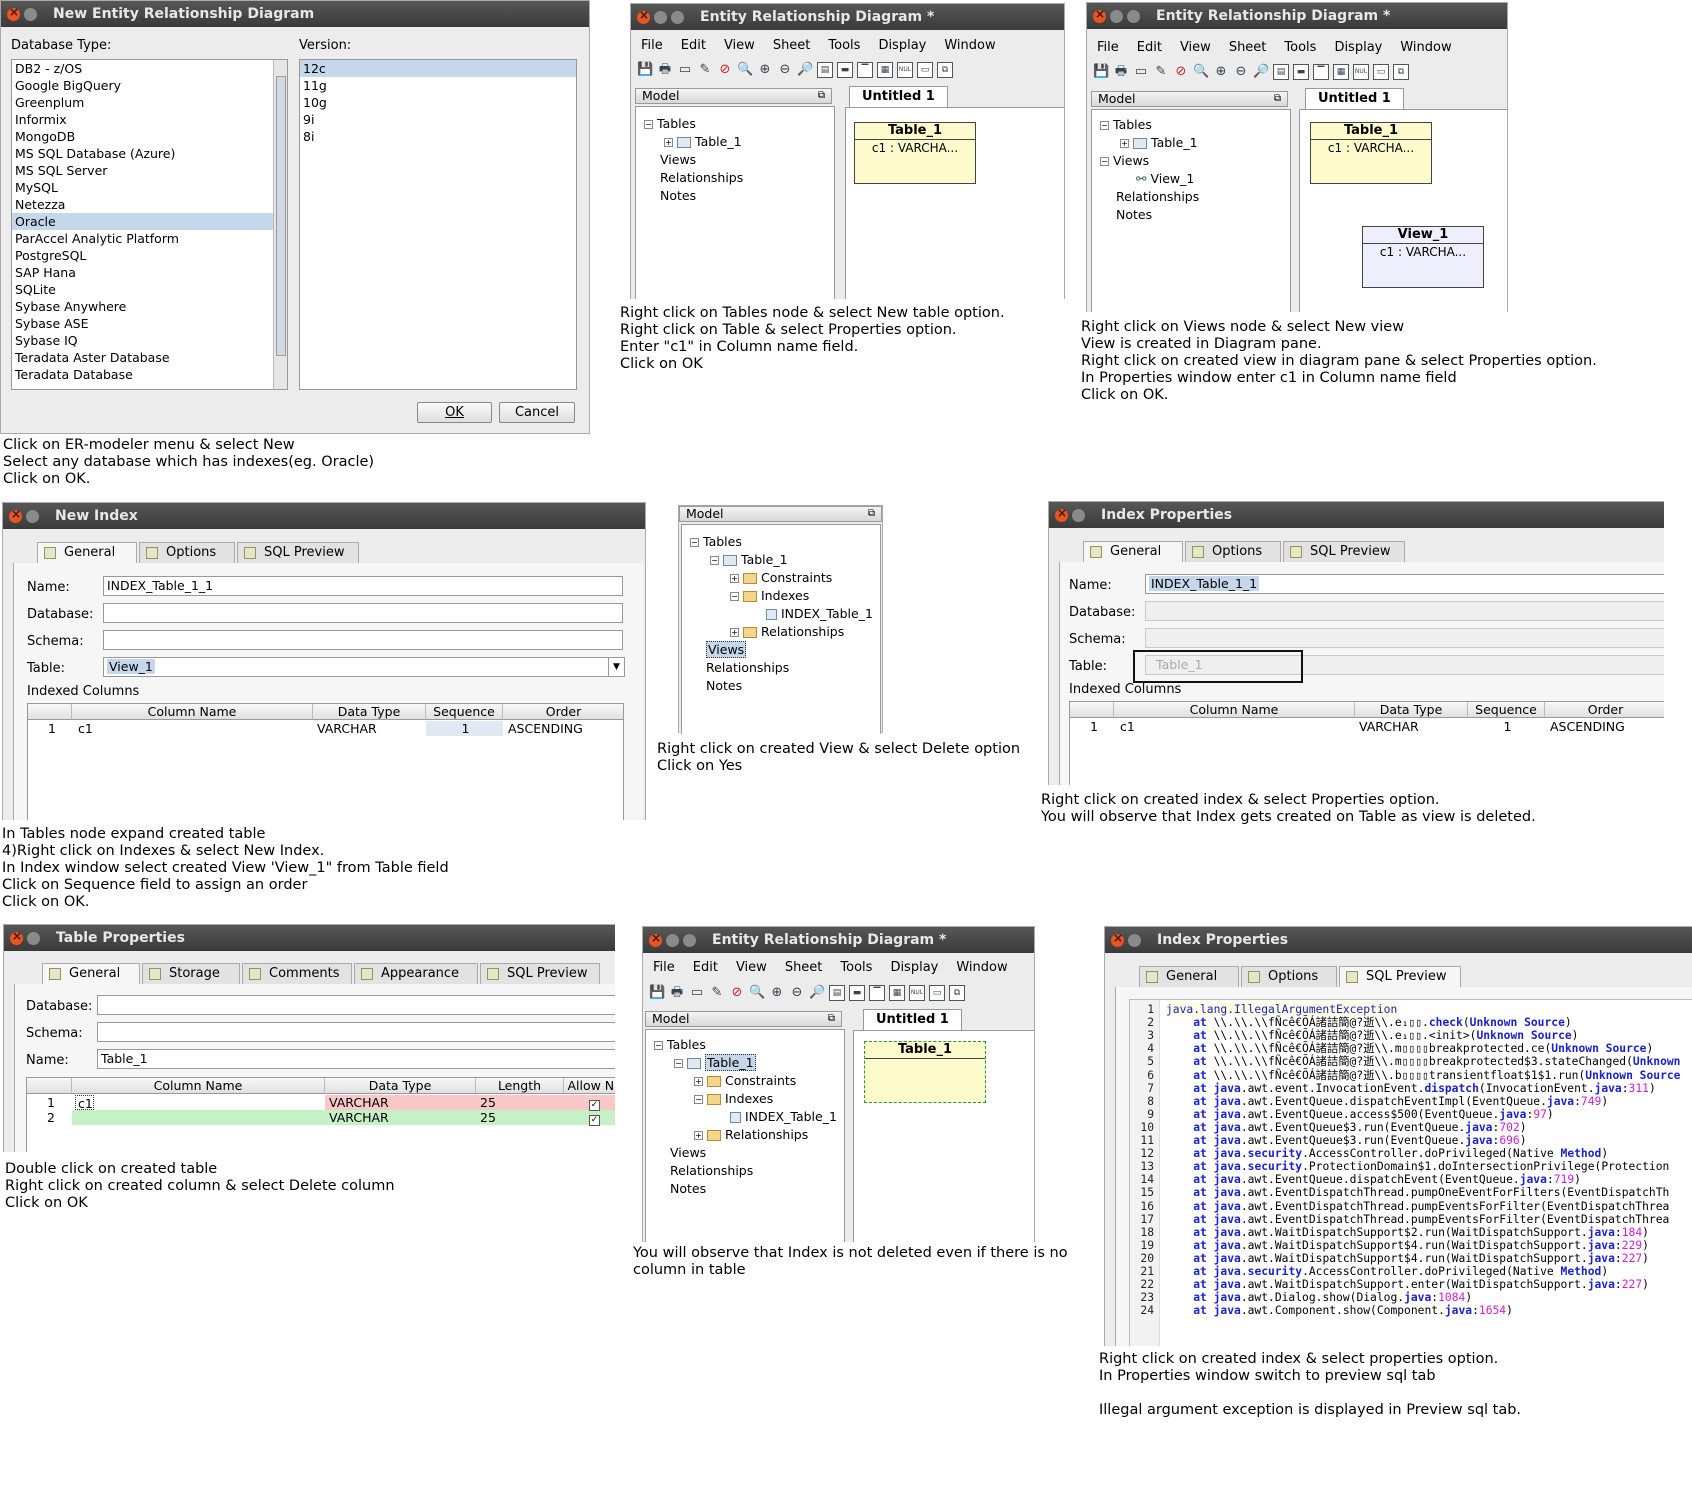  What do you see at coordinates (537, 412) in the screenshot?
I see `cancel-button: Cancel` at bounding box center [537, 412].